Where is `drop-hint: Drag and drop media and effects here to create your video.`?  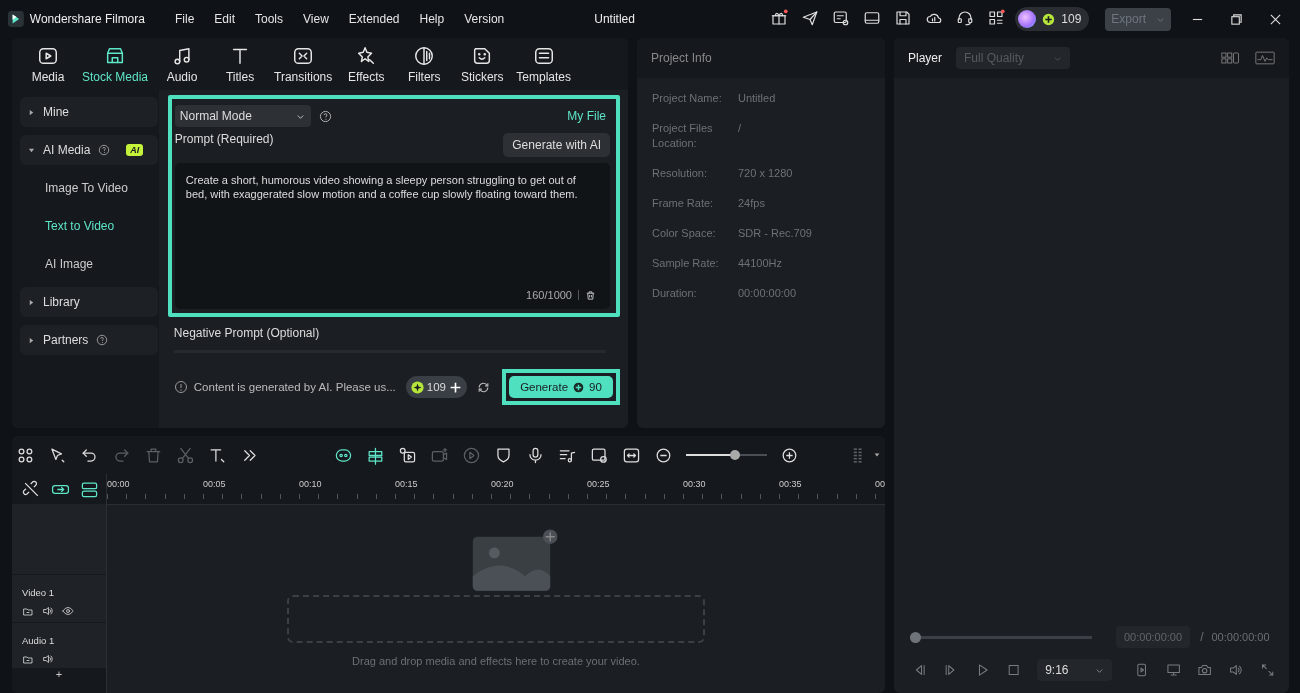
drop-hint: Drag and drop media and effects here to create your video. is located at coordinates (496, 661).